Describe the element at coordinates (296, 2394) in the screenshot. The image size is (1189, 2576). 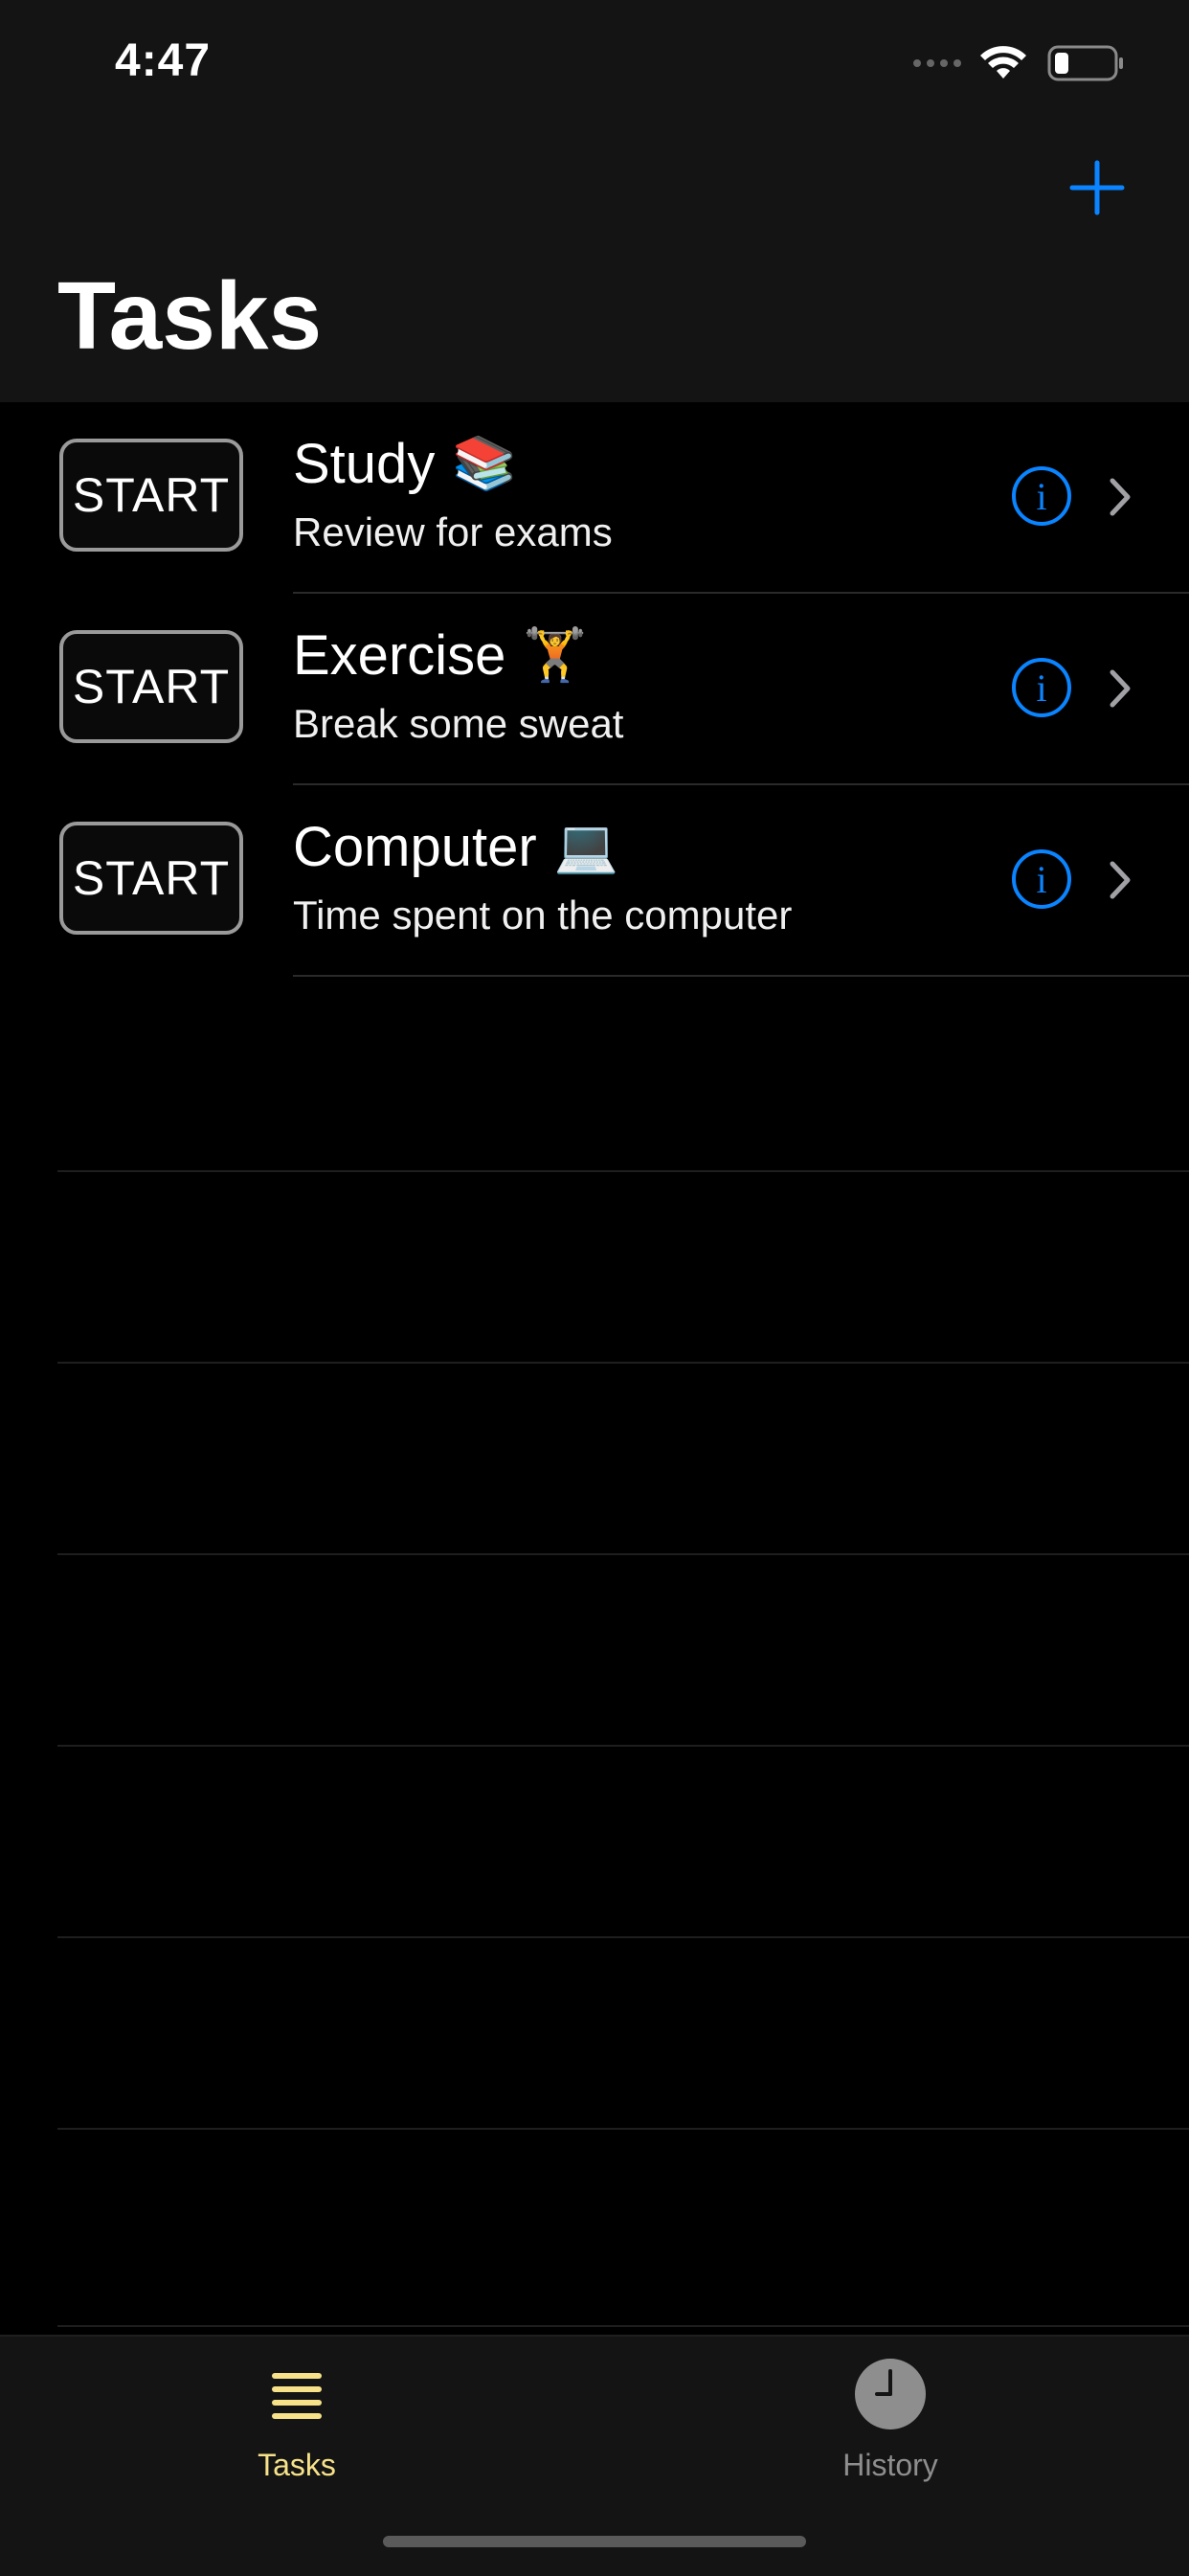
I see `list-icon` at that location.